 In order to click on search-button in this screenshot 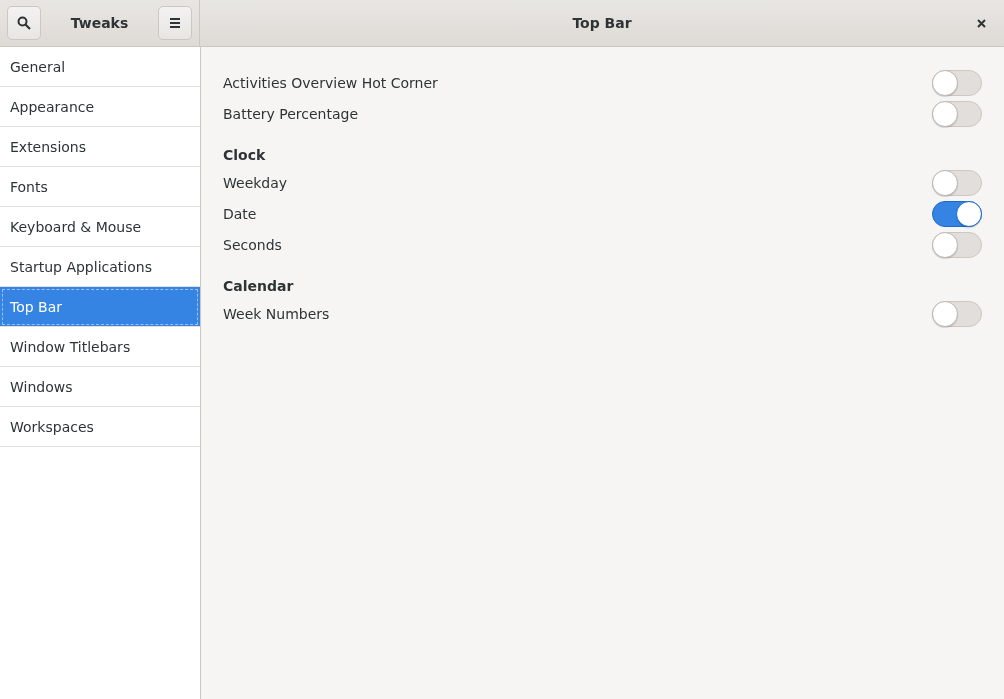, I will do `click(24, 23)`.